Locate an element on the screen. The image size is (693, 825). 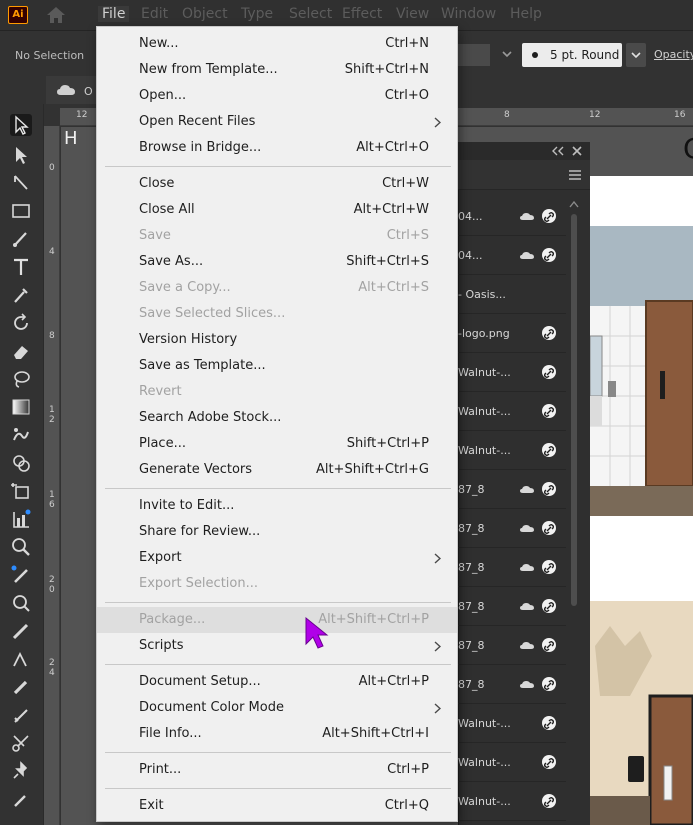
gradient-tool is located at coordinates (21, 407).